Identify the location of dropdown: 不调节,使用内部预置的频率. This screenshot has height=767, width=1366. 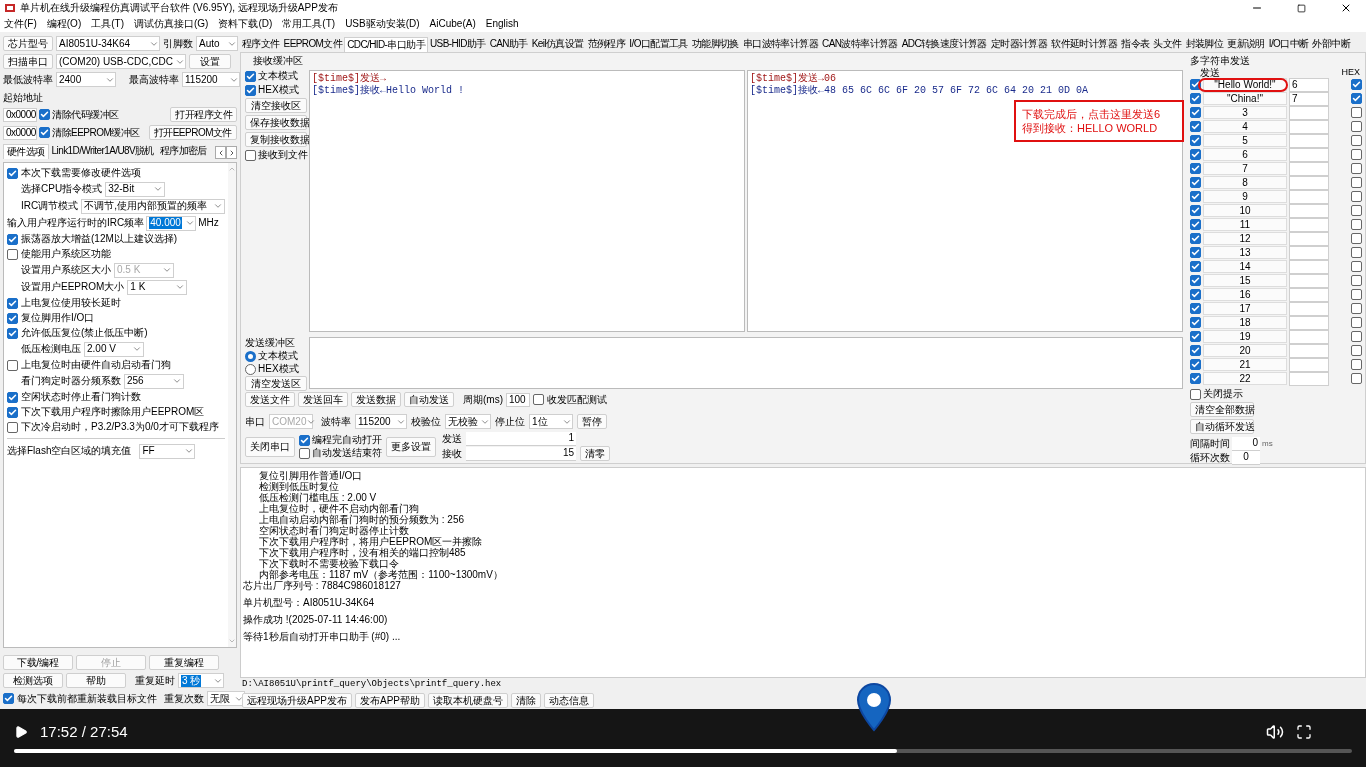
(153, 206).